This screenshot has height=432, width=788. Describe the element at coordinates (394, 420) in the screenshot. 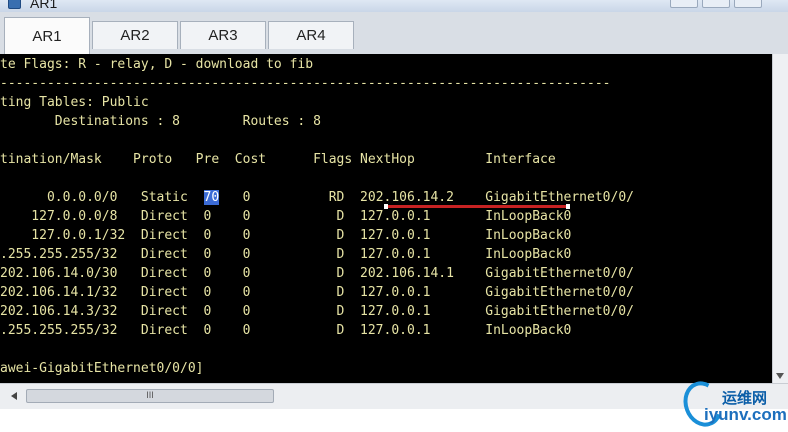

I see `status-area` at that location.